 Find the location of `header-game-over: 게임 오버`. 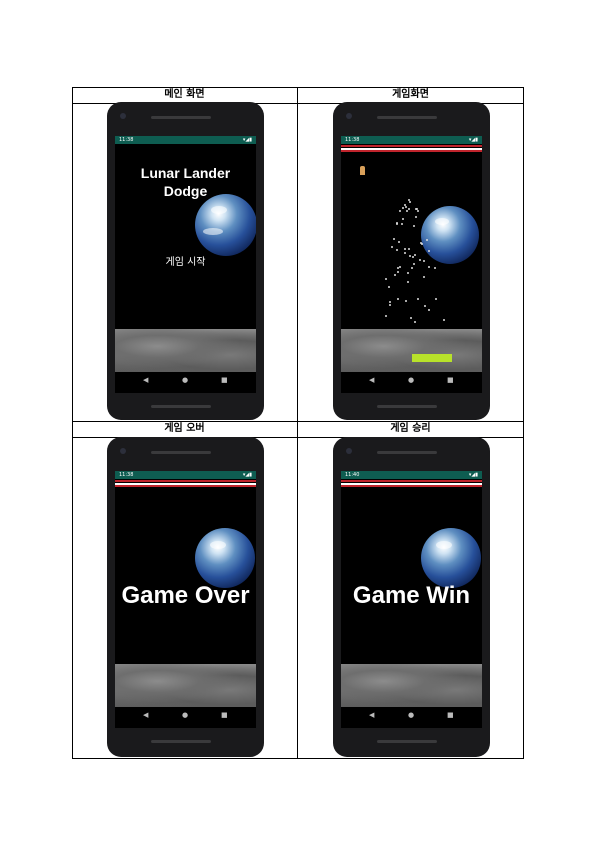

header-game-over: 게임 오버 is located at coordinates (184, 428).